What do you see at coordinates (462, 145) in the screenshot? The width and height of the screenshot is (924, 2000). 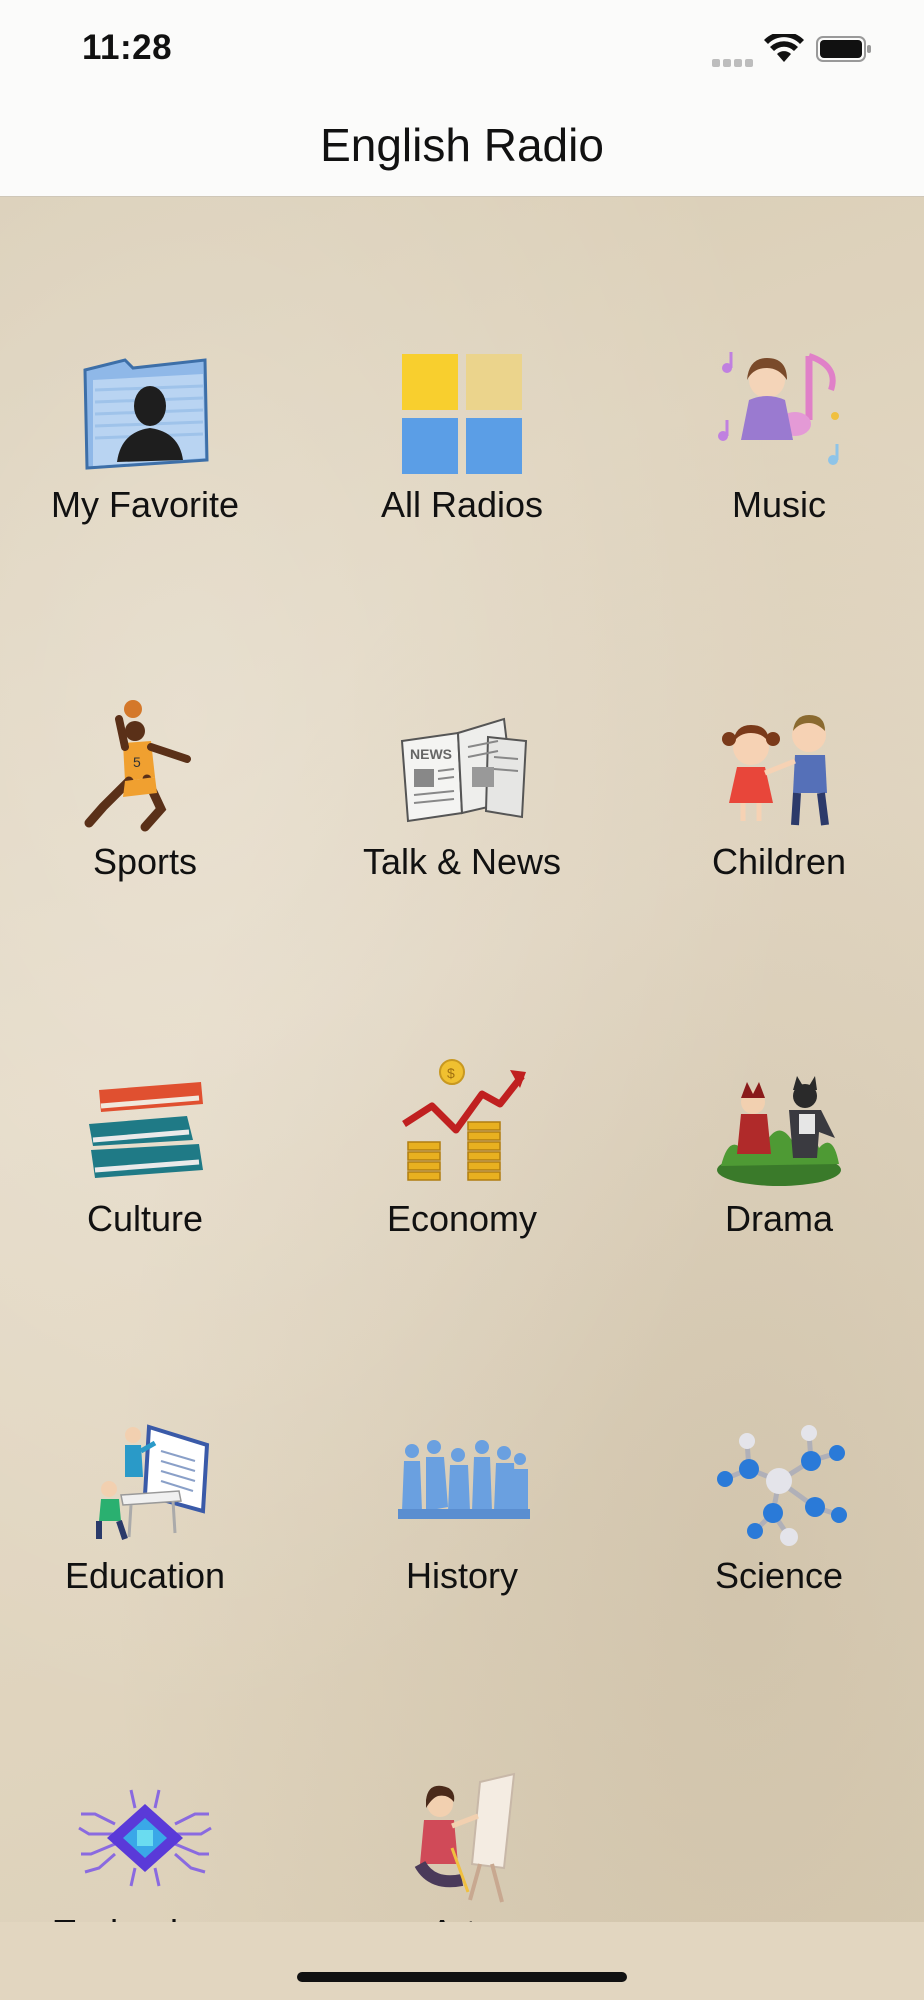 I see `page-title: English Radio` at bounding box center [462, 145].